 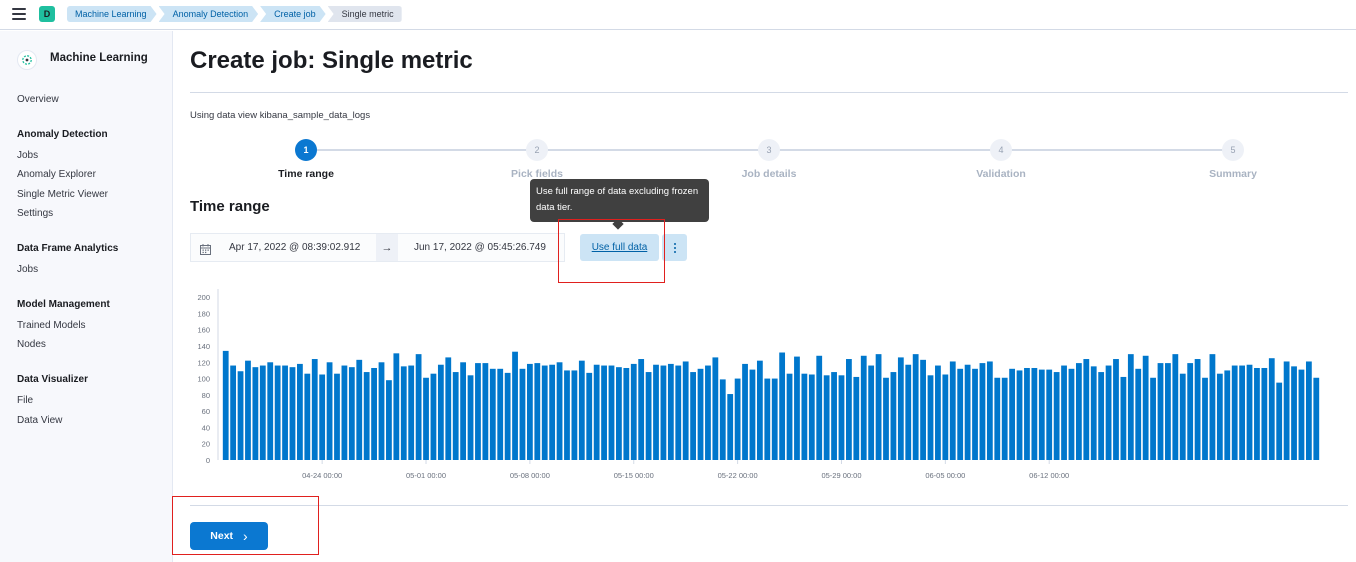 What do you see at coordinates (19, 14) in the screenshot?
I see `menu-icon` at bounding box center [19, 14].